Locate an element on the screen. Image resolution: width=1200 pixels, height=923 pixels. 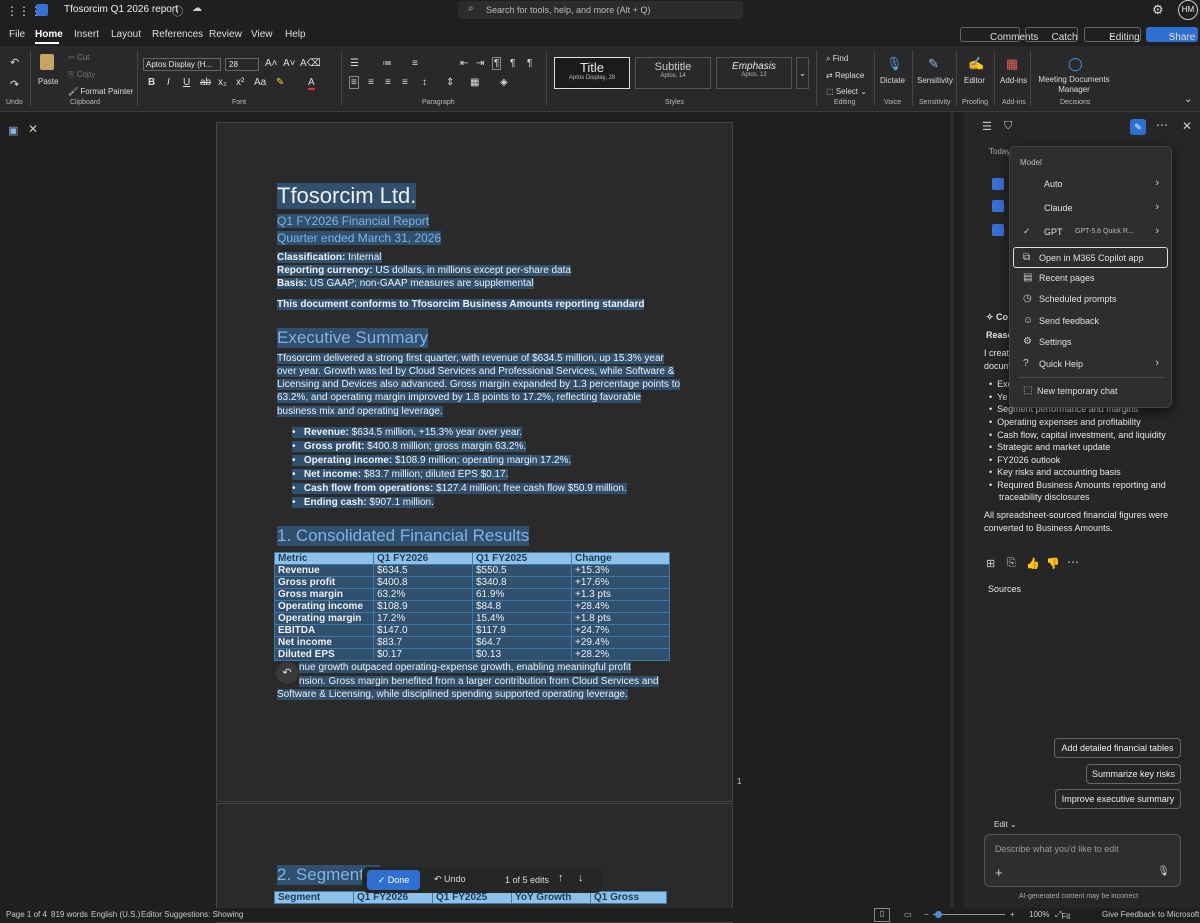
suggestion-summarize-risks: Summarize key risks is located at coordinates (1133, 774).